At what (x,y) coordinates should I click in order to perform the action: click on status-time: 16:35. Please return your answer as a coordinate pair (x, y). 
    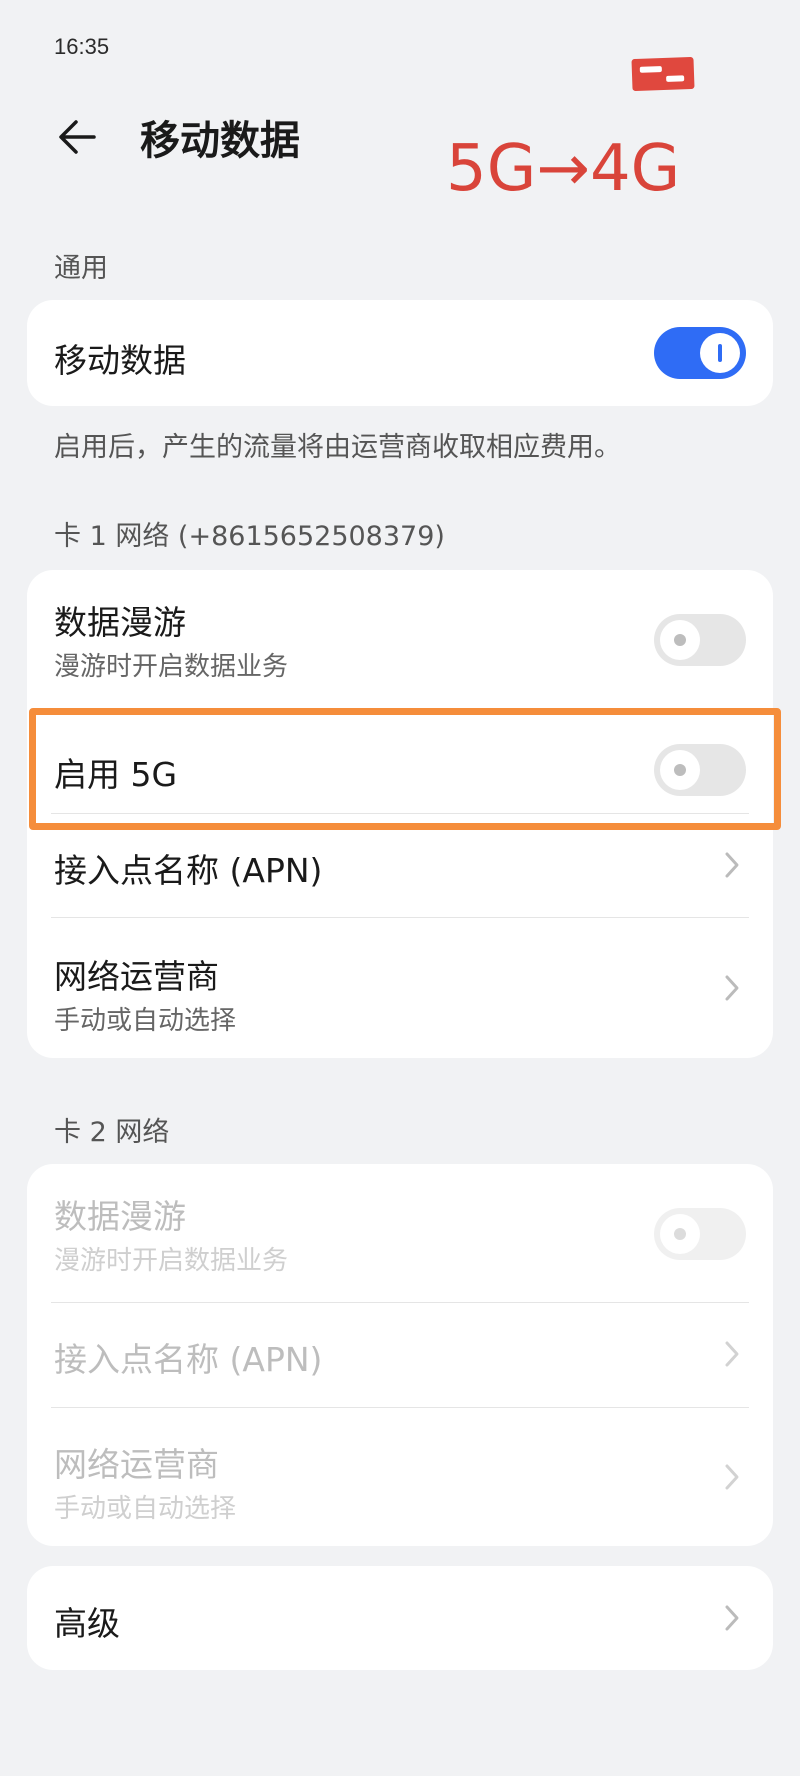
    Looking at the image, I should click on (82, 46).